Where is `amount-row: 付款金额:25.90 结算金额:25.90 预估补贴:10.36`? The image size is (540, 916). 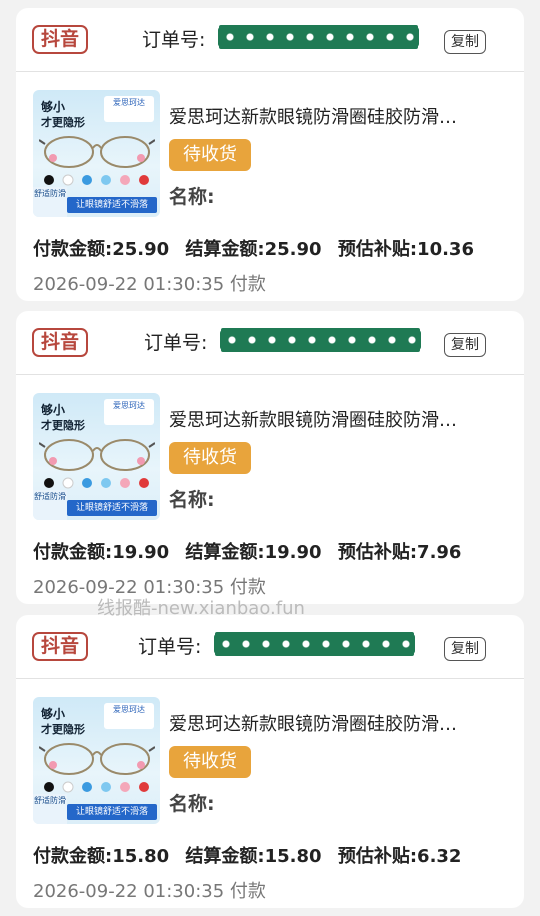
amount-row: 付款金额:25.90 结算金额:25.90 预估补贴:10.36 is located at coordinates (253, 250).